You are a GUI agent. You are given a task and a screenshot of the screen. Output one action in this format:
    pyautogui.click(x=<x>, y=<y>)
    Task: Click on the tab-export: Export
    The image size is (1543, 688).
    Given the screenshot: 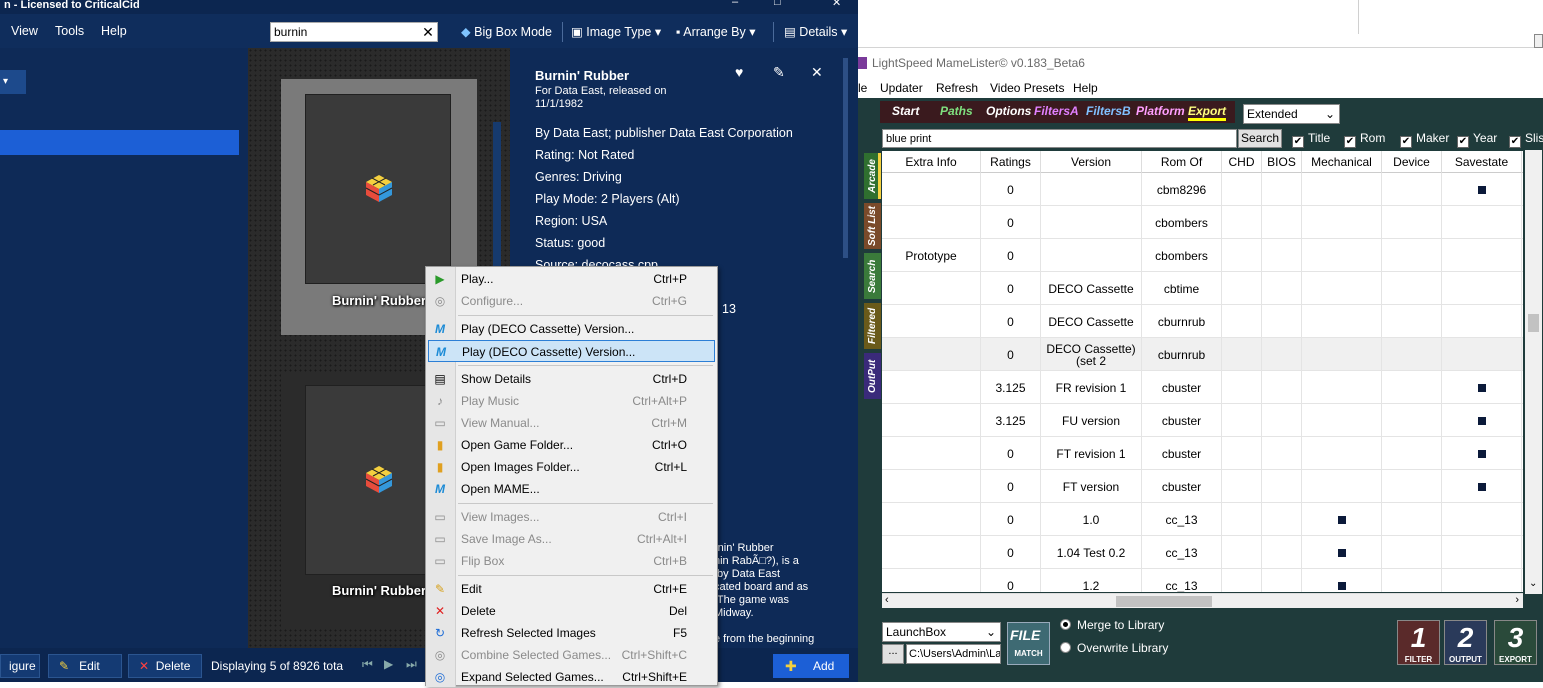 What is the action you would take?
    pyautogui.click(x=1207, y=112)
    